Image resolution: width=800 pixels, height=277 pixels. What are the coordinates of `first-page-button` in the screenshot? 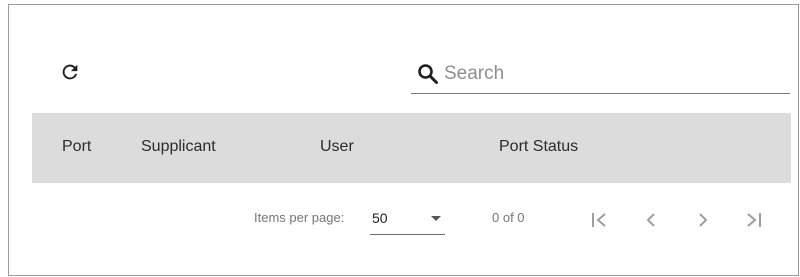 It's located at (599, 220).